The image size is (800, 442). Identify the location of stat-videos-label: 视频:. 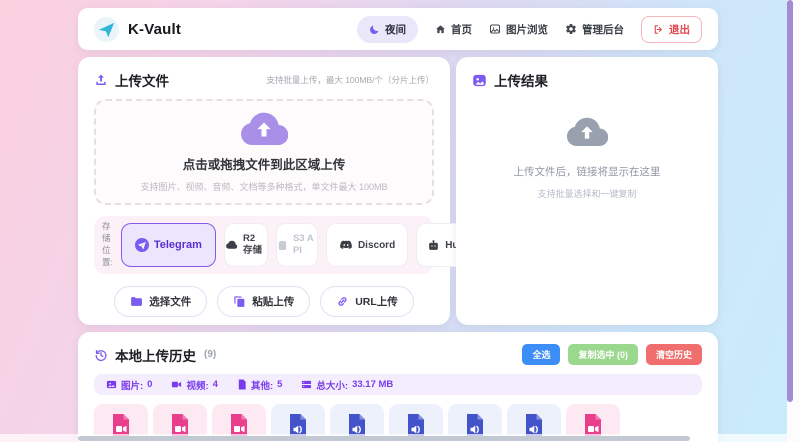
(197, 386).